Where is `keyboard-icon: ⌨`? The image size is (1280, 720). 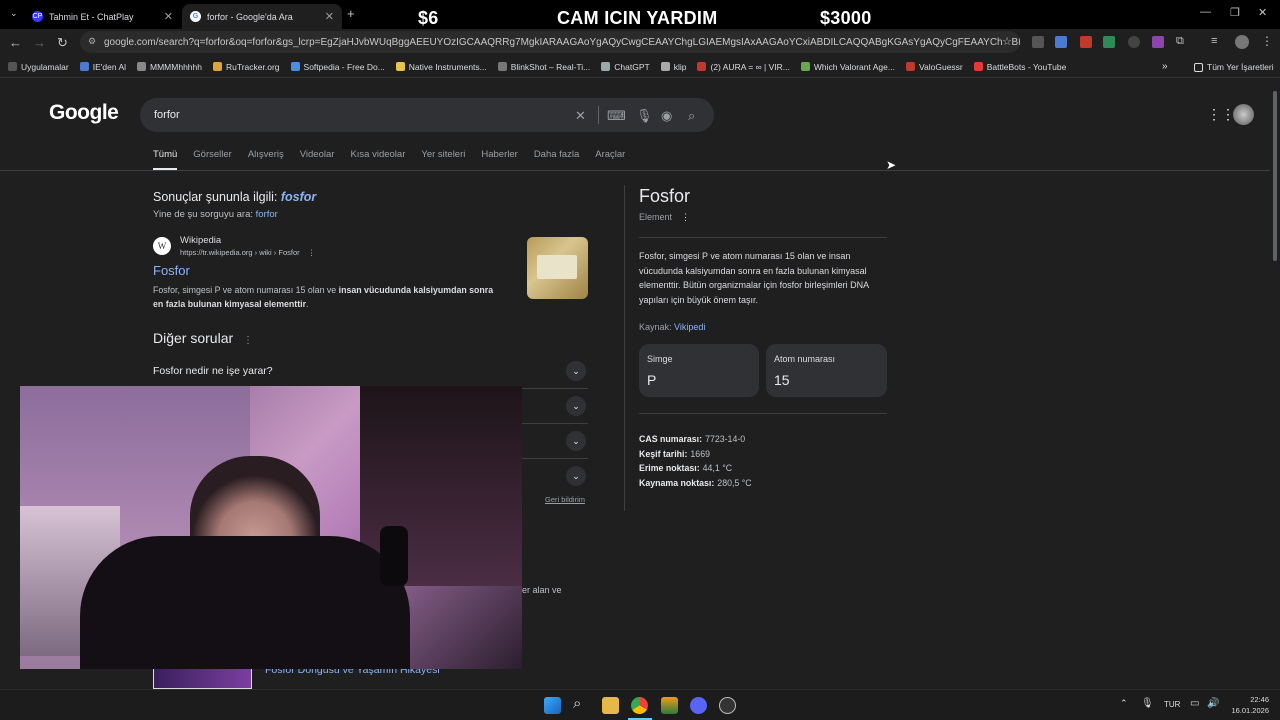
keyboard-icon: ⌨ is located at coordinates (616, 116).